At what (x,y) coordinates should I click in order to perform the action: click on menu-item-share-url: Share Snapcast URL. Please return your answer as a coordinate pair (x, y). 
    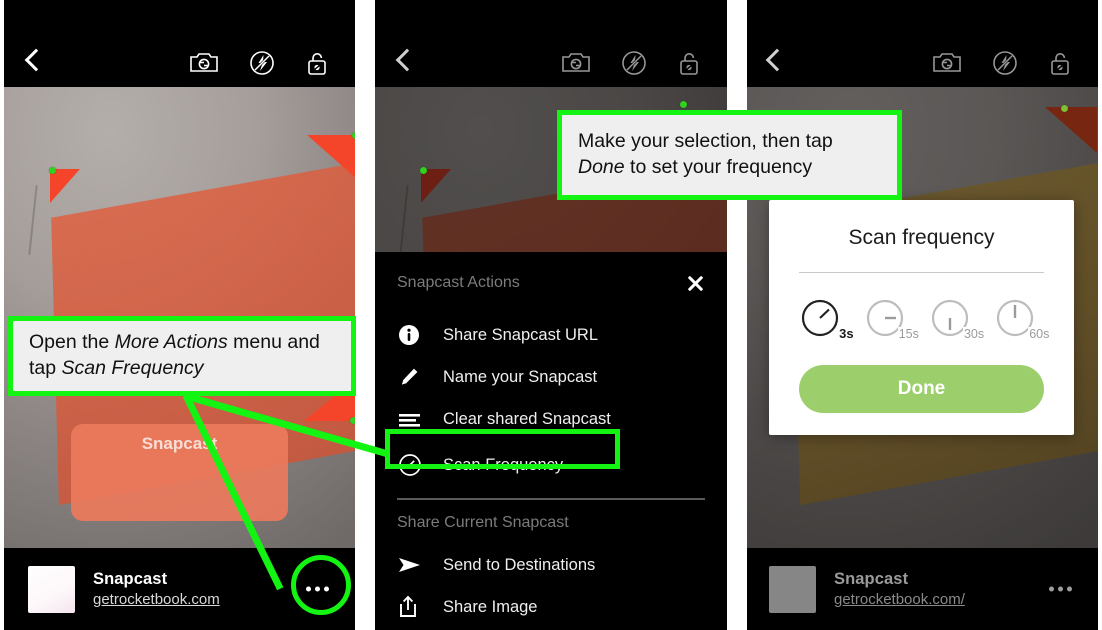
    Looking at the image, I should click on (551, 335).